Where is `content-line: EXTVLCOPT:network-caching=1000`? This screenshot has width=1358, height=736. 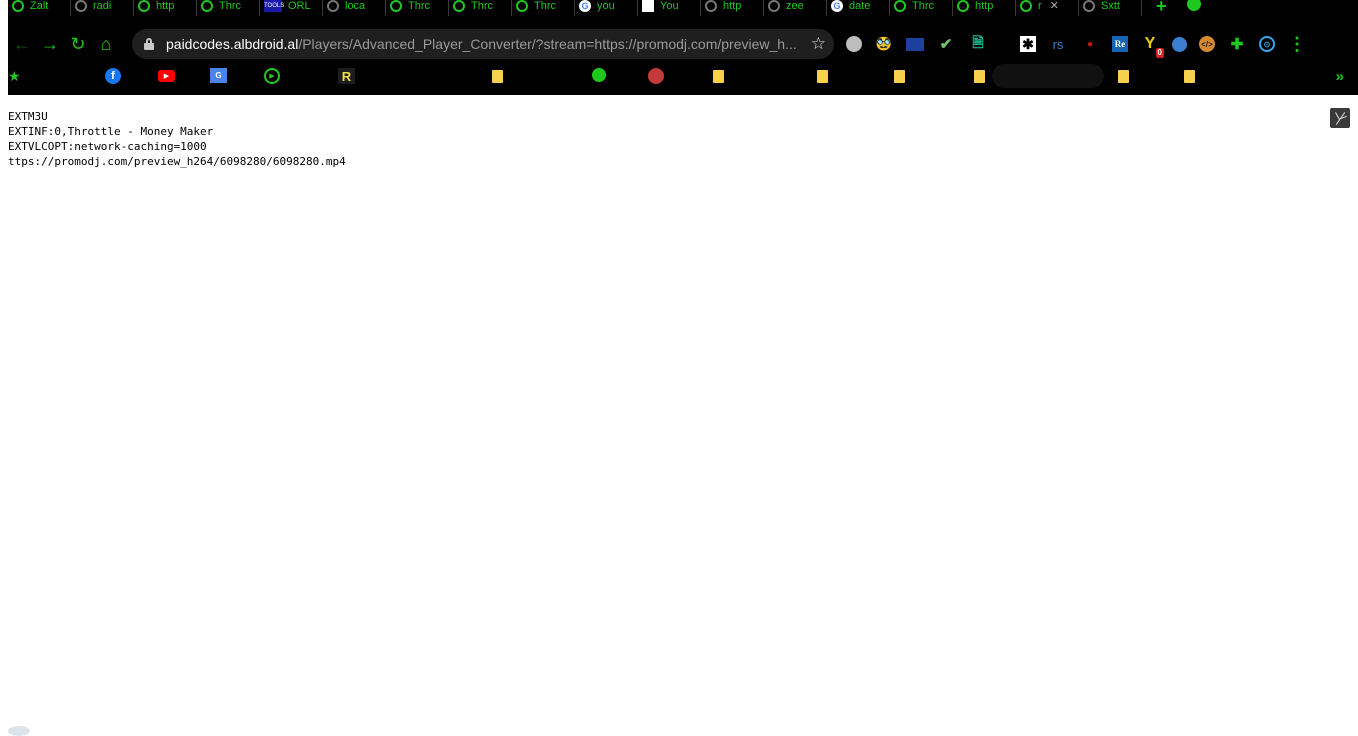
content-line: EXTVLCOPT:network-caching=1000 is located at coordinates (107, 146).